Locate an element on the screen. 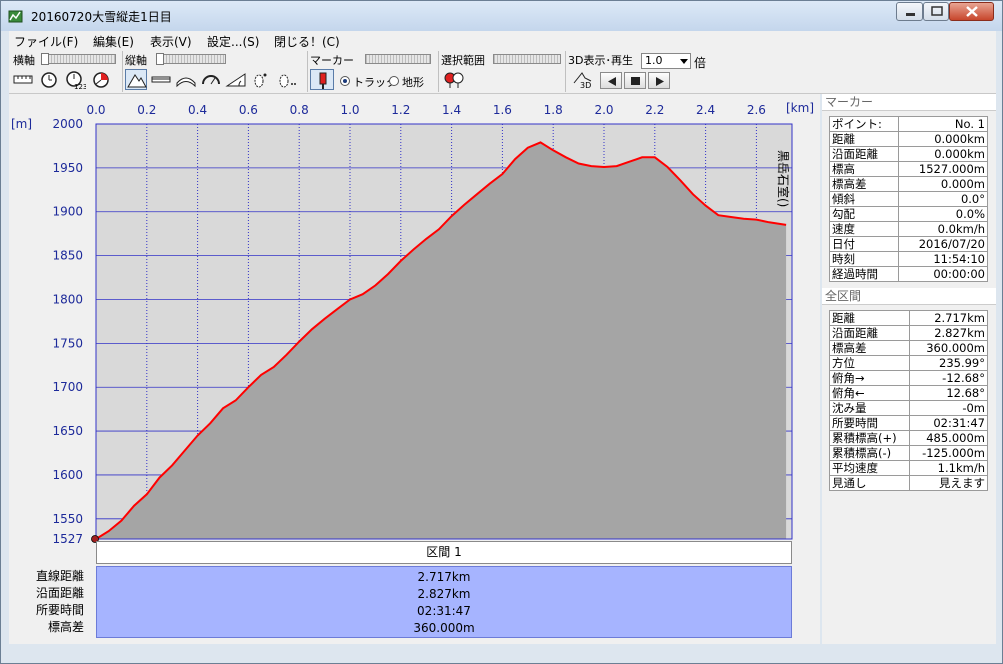  marker-value: 0.000km is located at coordinates (943, 139).